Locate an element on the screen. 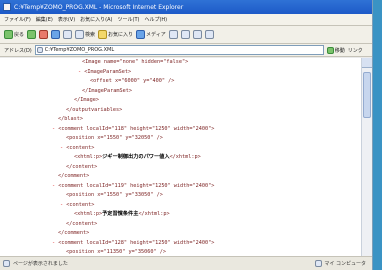 The width and height of the screenshot is (382, 270). status-bar: ページが表示されました マイ コンピュータ is located at coordinates (186, 263).